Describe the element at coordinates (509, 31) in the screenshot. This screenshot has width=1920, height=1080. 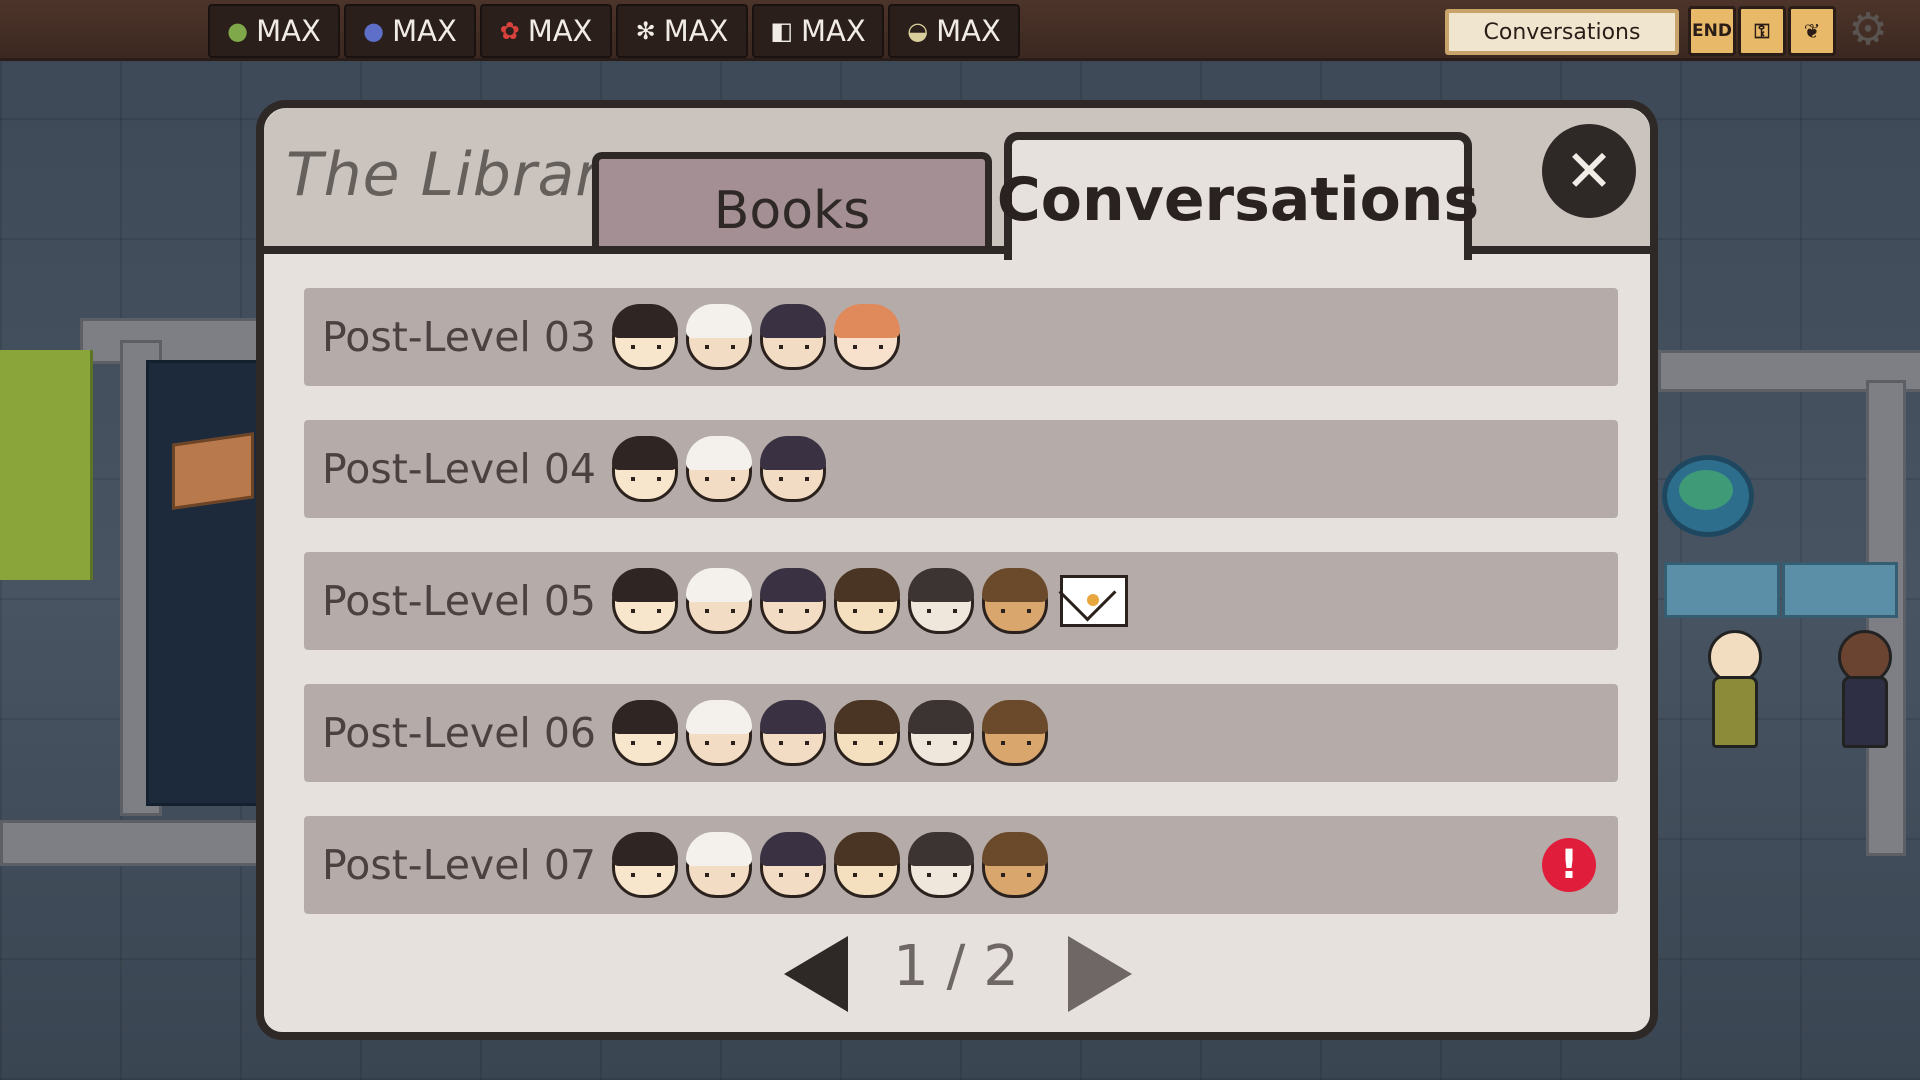
I see `berry-icon: ✿` at that location.